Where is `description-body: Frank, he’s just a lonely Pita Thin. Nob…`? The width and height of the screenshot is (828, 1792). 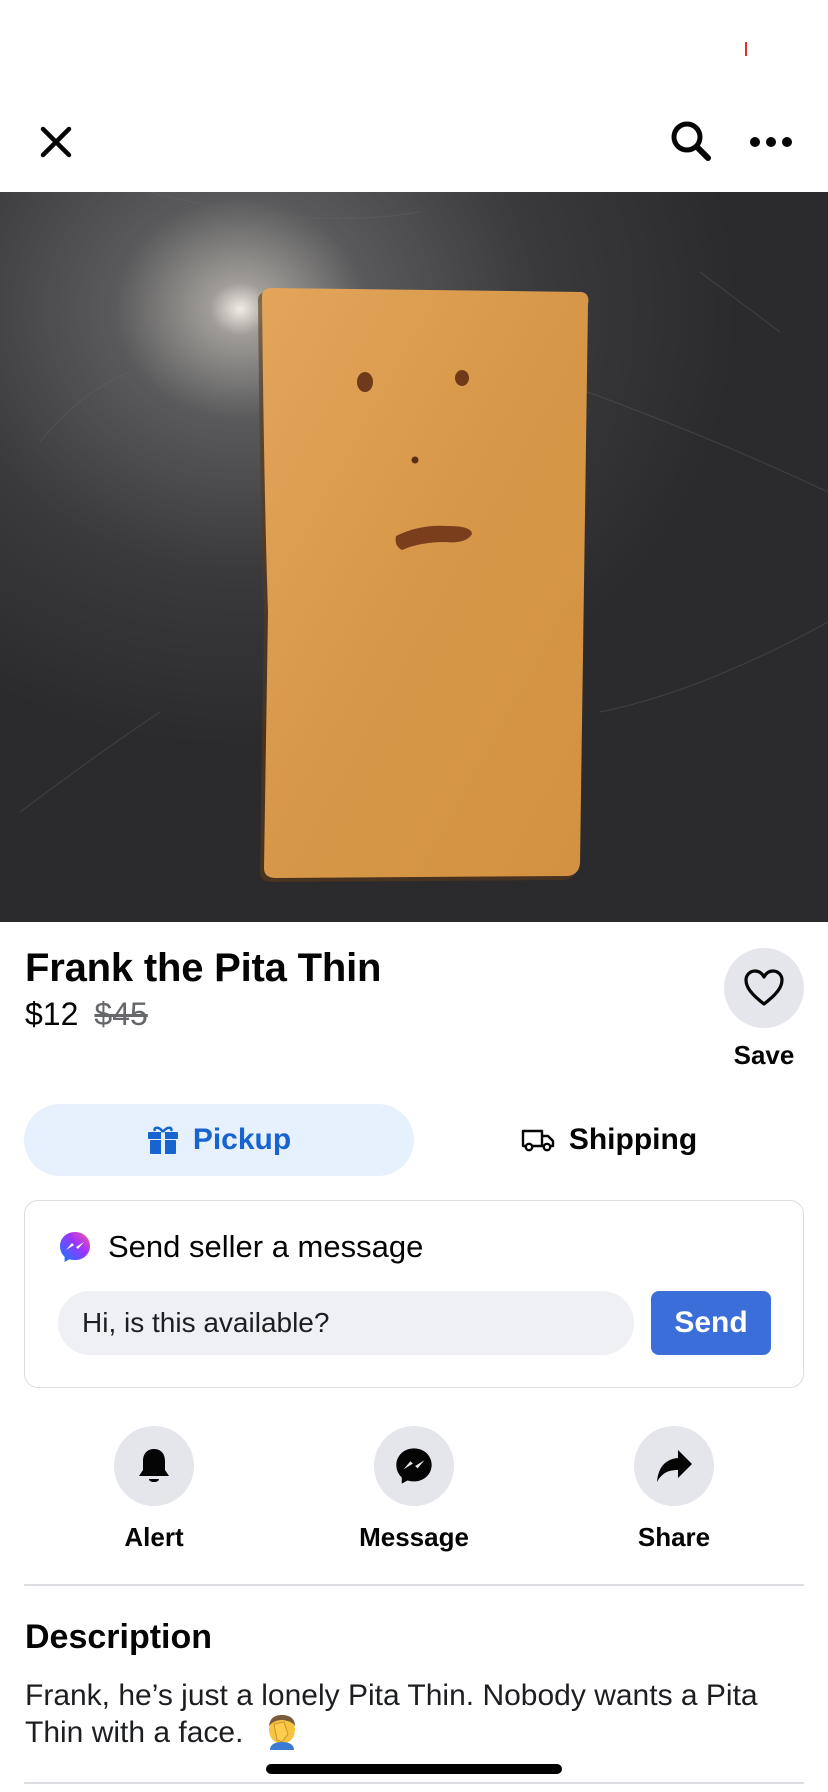
description-body: Frank, he’s just a lonely Pita Thin. Nob… is located at coordinates (415, 1714).